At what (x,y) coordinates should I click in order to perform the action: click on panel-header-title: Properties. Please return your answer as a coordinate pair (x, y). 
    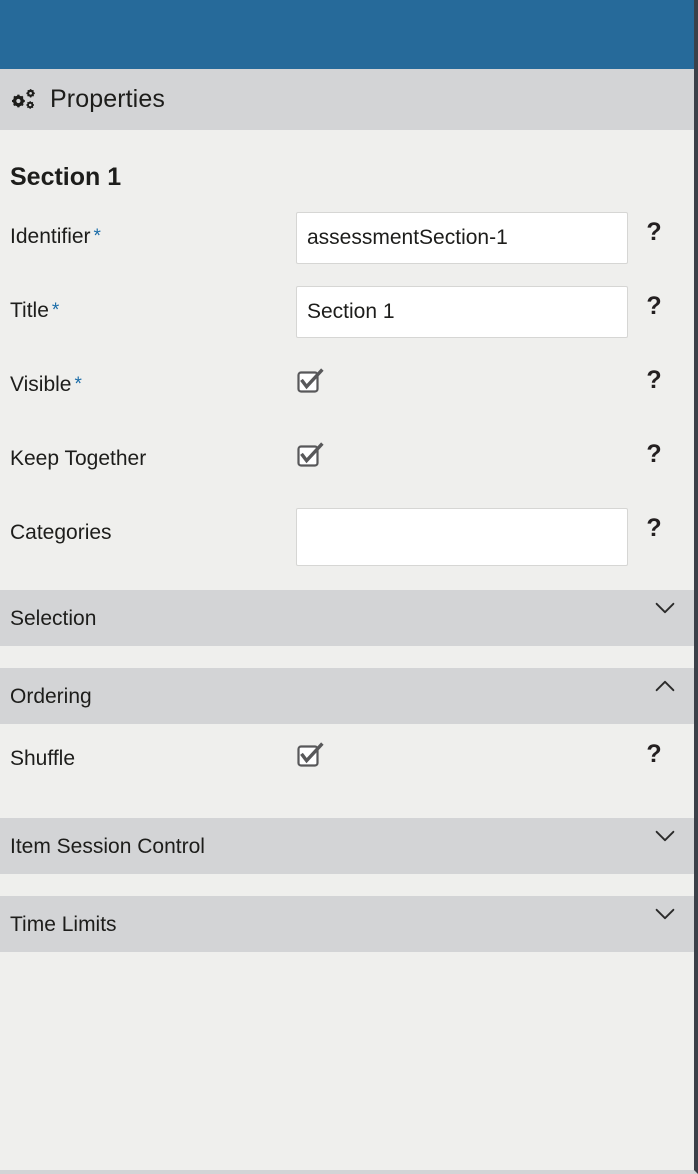
    Looking at the image, I should click on (107, 99).